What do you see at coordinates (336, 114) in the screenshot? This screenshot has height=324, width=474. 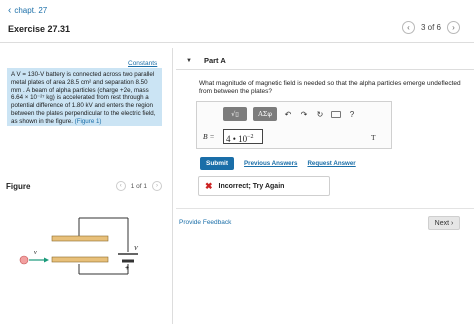 I see `keyboard-icon` at bounding box center [336, 114].